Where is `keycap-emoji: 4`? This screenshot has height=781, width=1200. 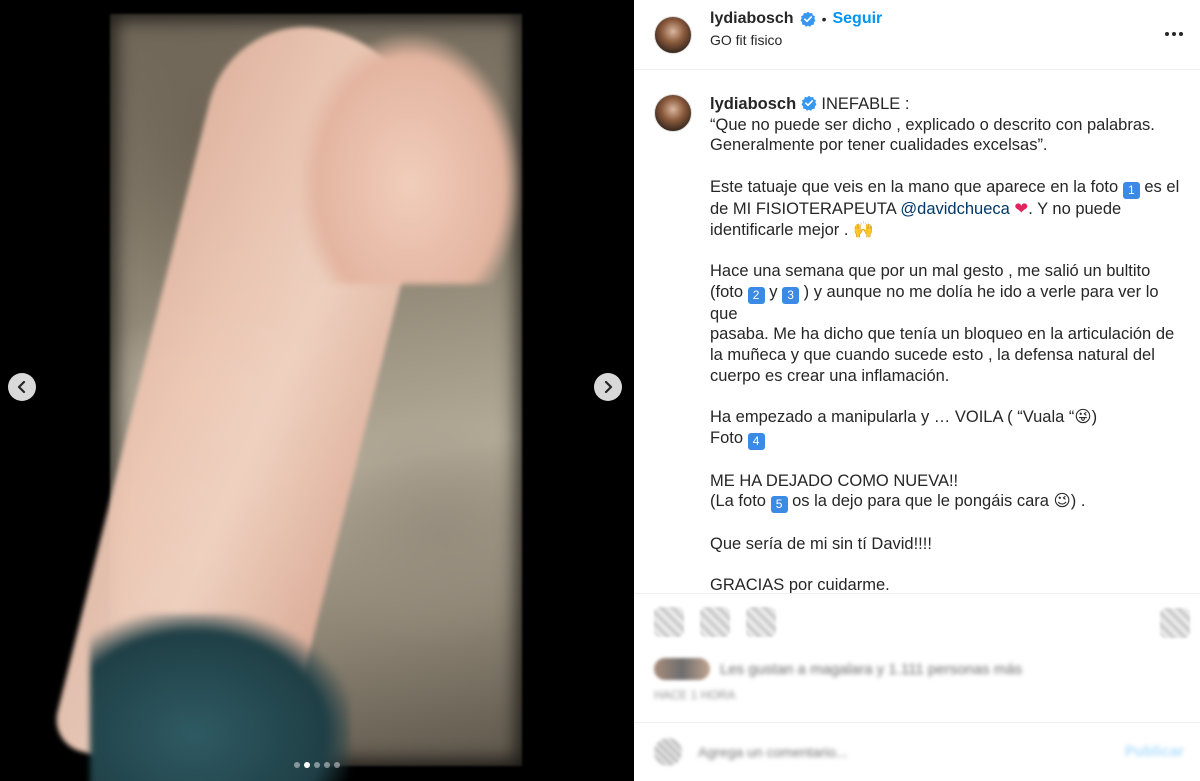 keycap-emoji: 4 is located at coordinates (756, 441).